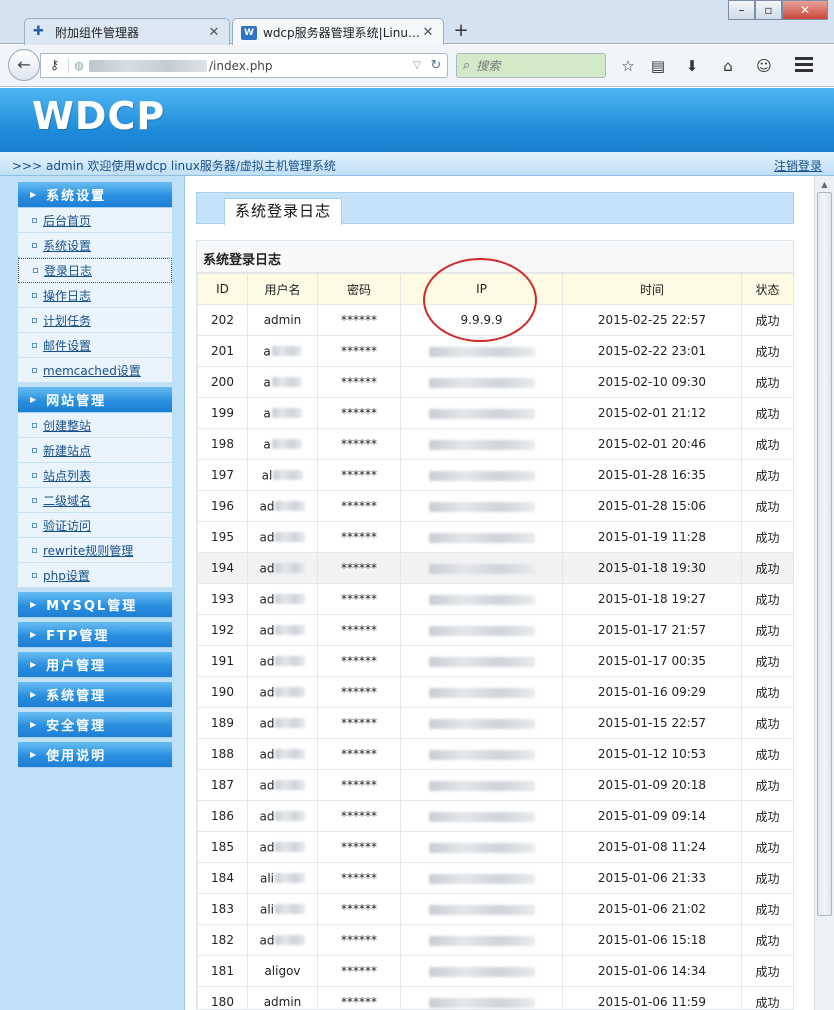 The image size is (834, 1010). I want to click on sidebar-item-label: 邮件设置, so click(67, 345).